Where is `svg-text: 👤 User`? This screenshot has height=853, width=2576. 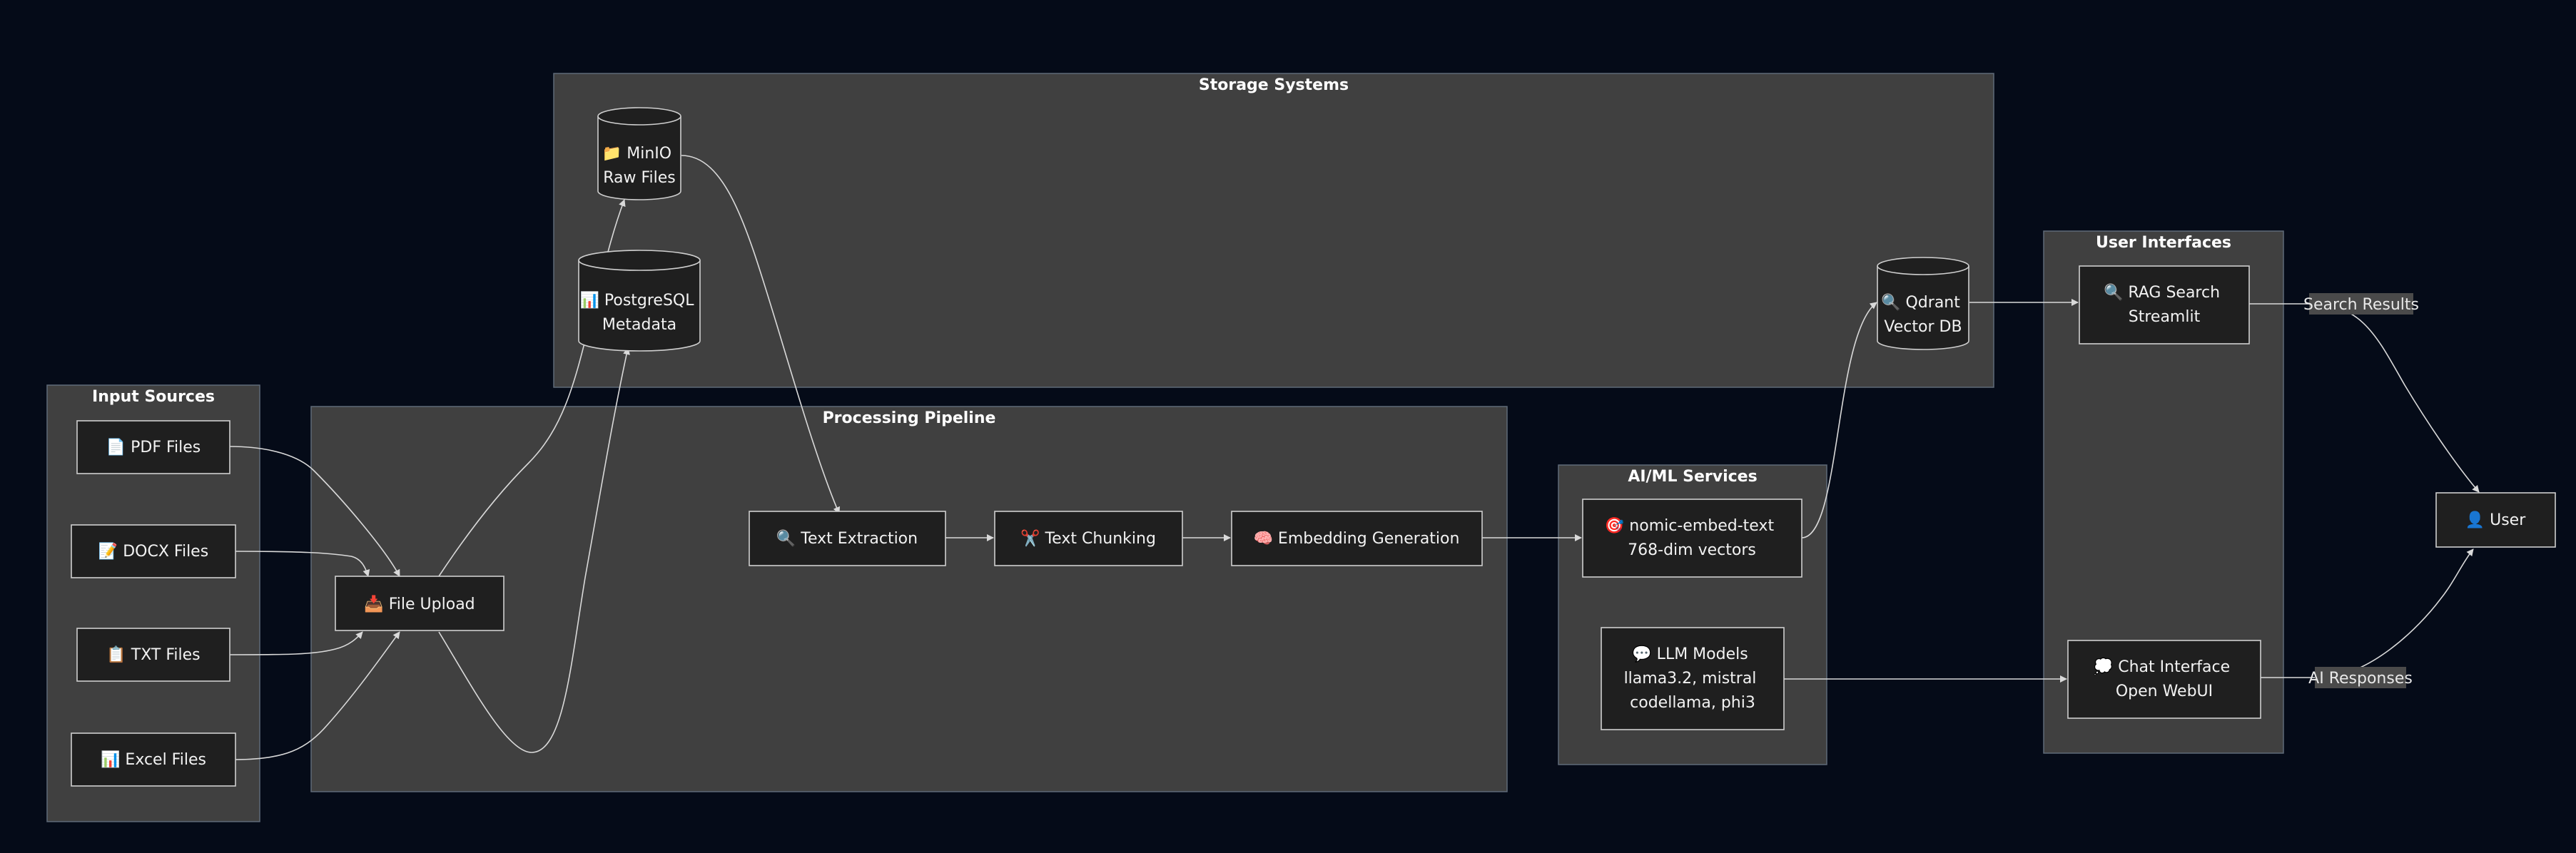
svg-text: 👤 User is located at coordinates (2495, 520).